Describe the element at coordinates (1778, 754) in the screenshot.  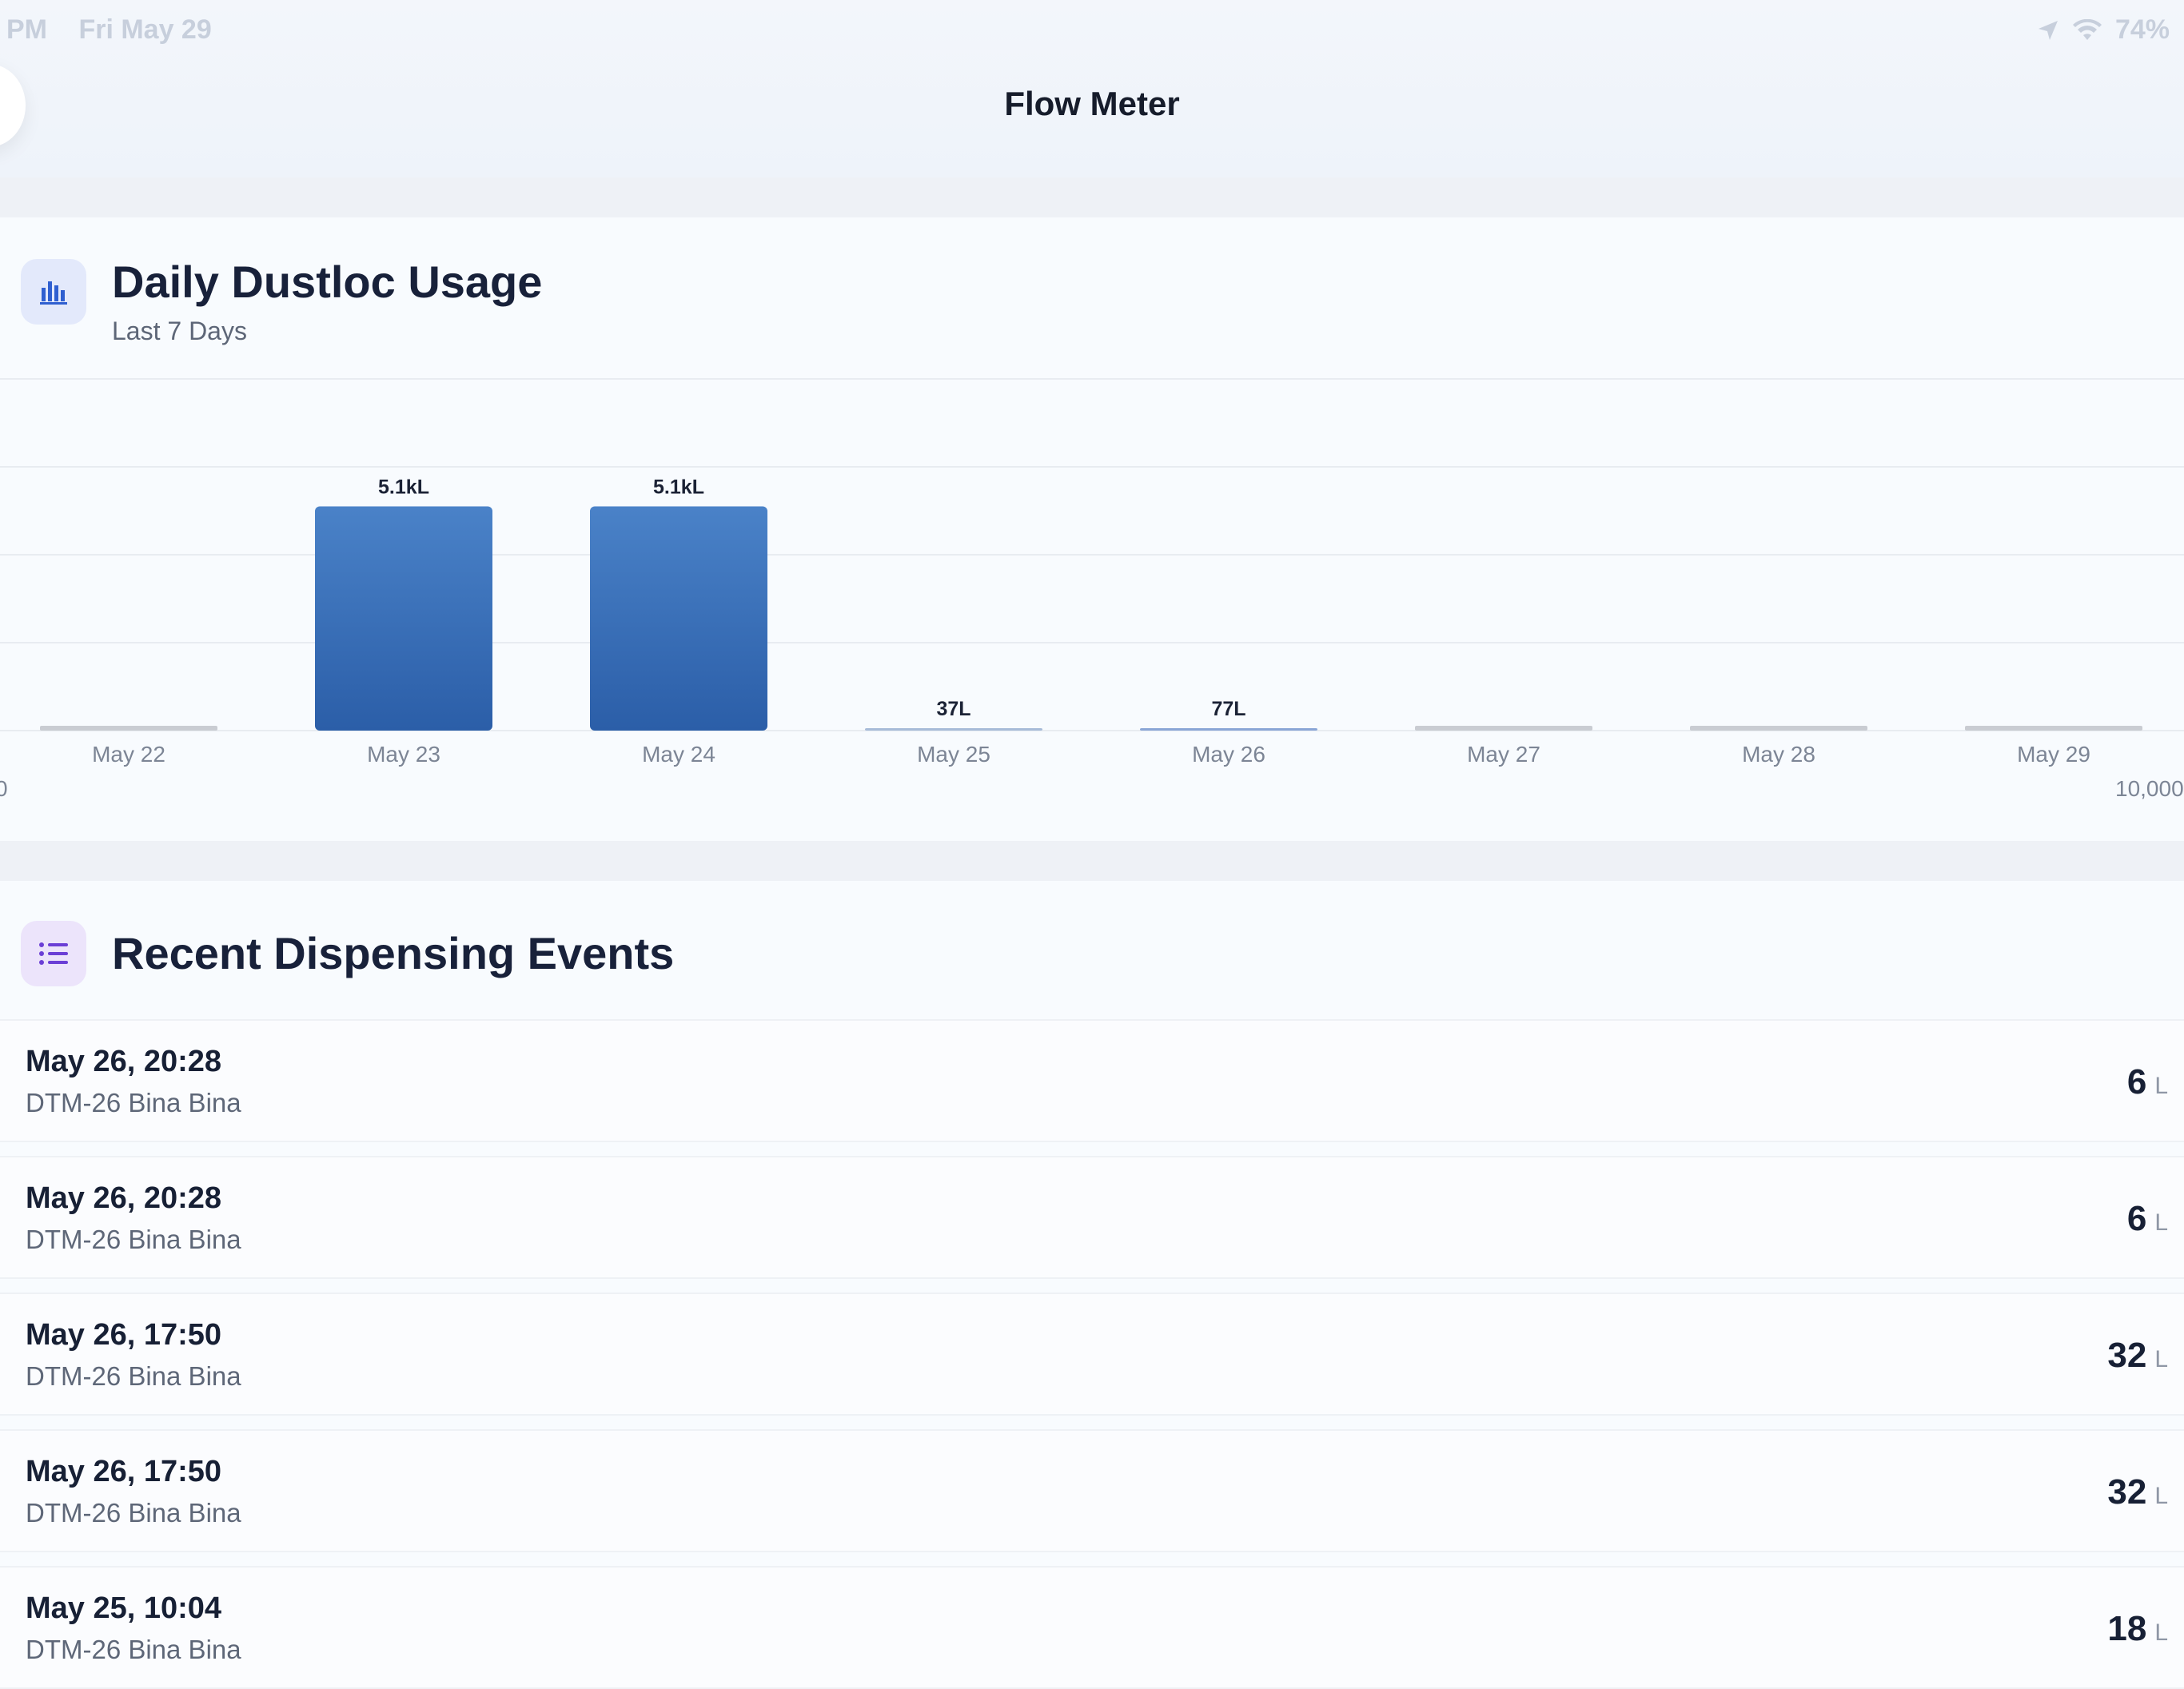
I see `chart-x-tick-label: May 28` at that location.